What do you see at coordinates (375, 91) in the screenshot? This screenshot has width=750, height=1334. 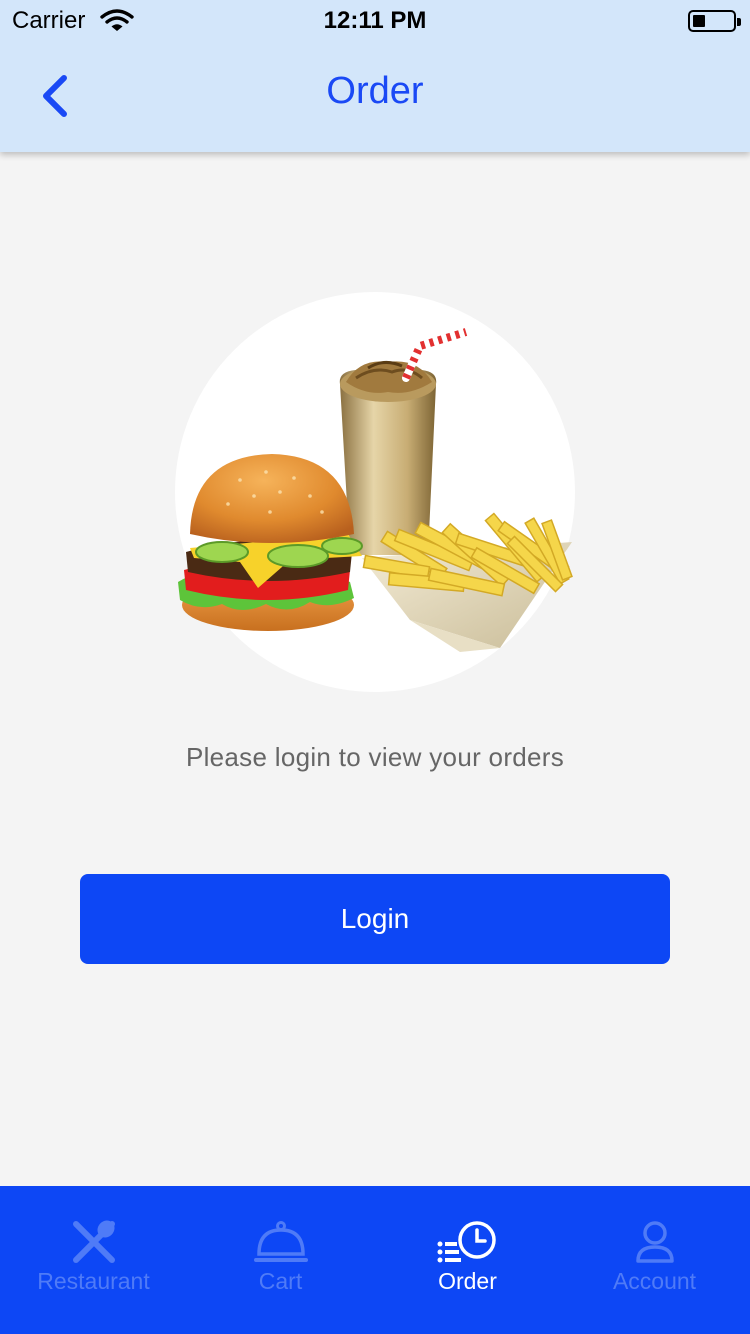 I see `page-title: Order` at bounding box center [375, 91].